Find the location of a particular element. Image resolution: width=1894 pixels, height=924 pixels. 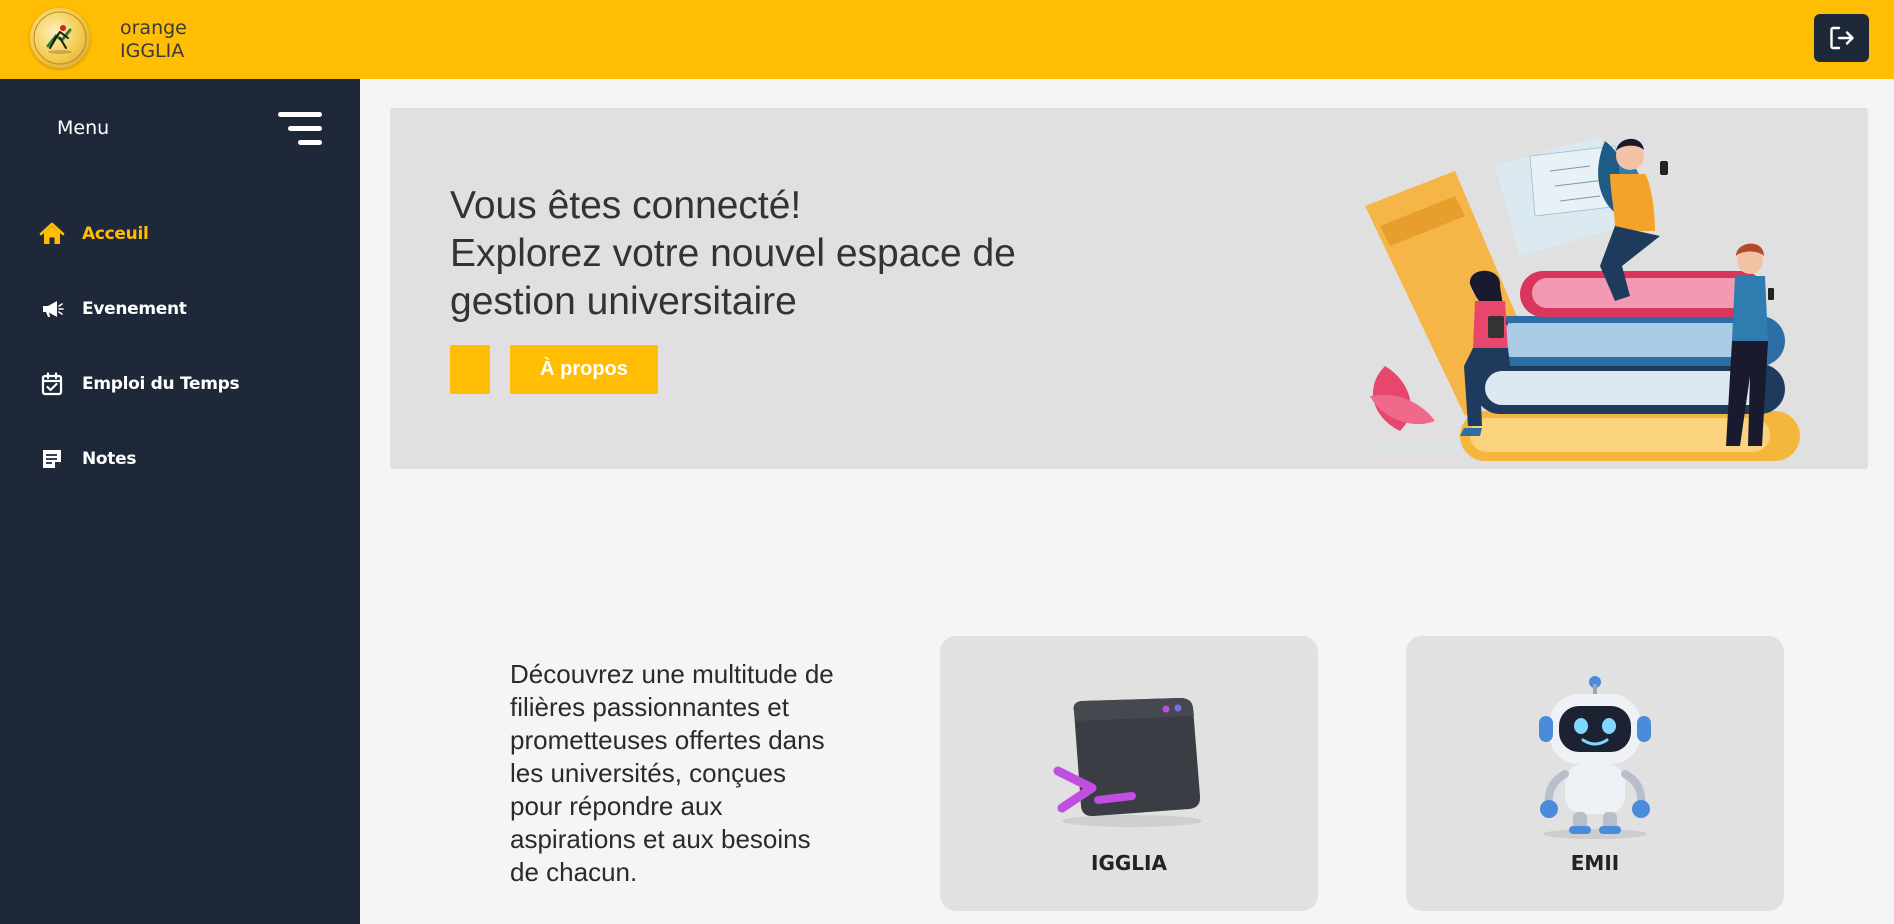

sidebar-item-label: Emploi du Temps is located at coordinates (161, 384).